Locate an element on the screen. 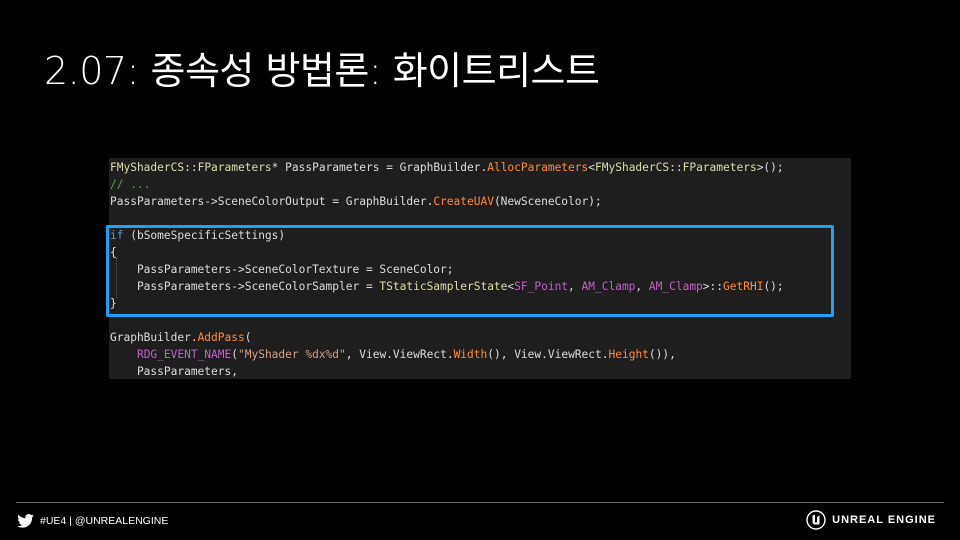 The height and width of the screenshot is (540, 960). code-token: CreateUAV is located at coordinates (463, 201).